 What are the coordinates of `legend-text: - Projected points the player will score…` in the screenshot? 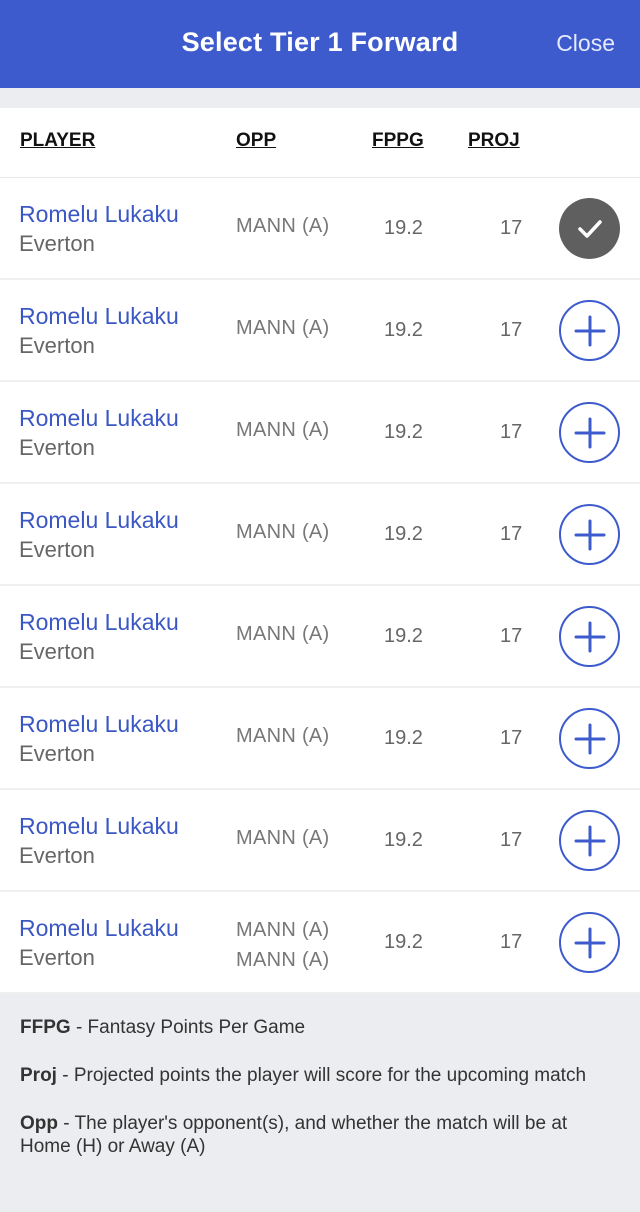 It's located at (321, 1075).